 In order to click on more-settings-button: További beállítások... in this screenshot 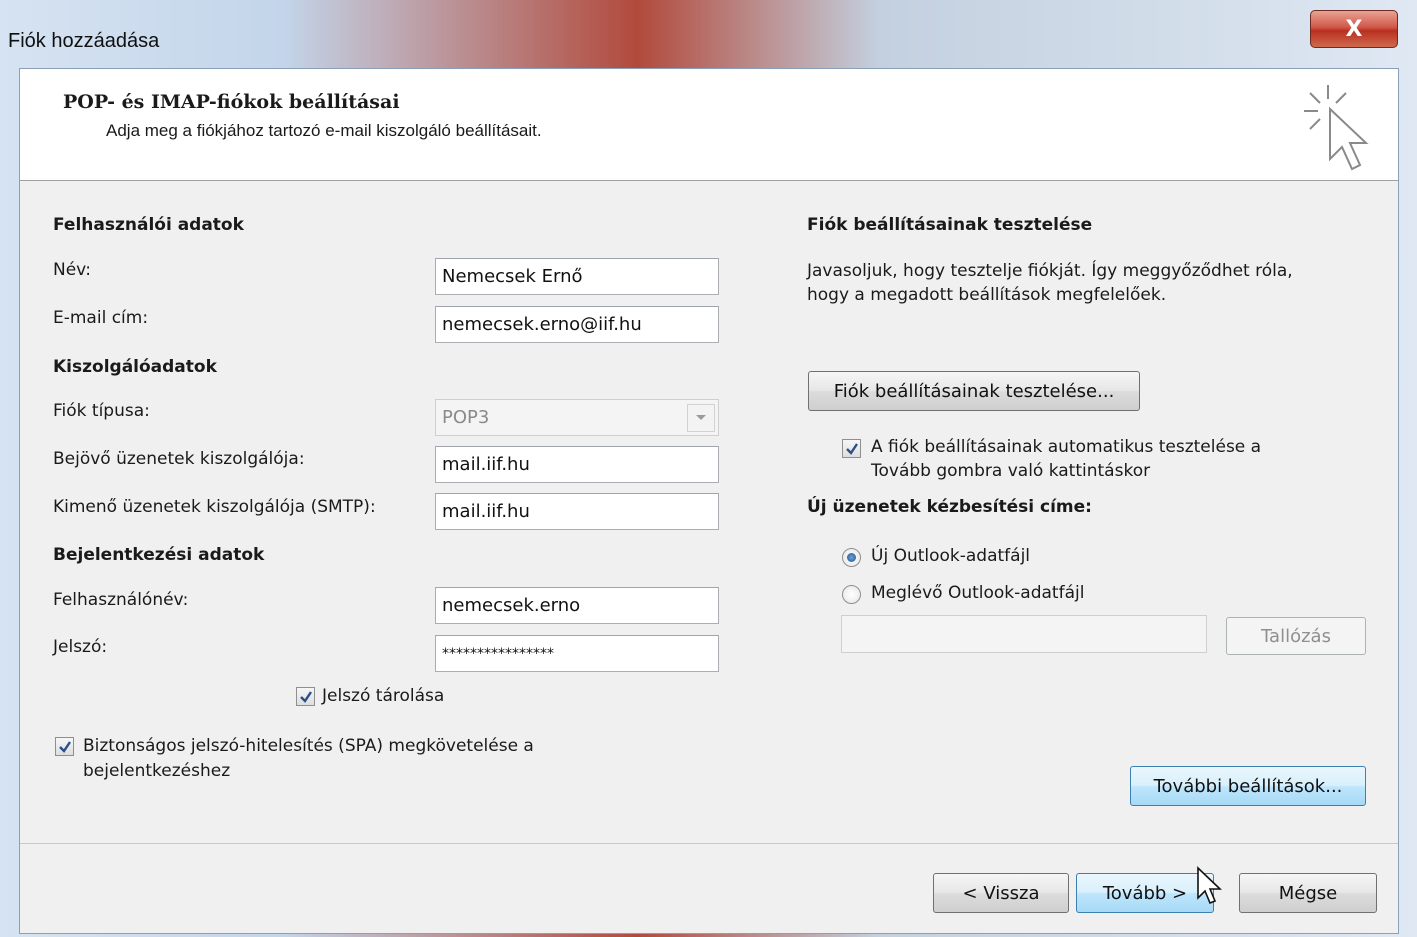, I will do `click(1248, 786)`.